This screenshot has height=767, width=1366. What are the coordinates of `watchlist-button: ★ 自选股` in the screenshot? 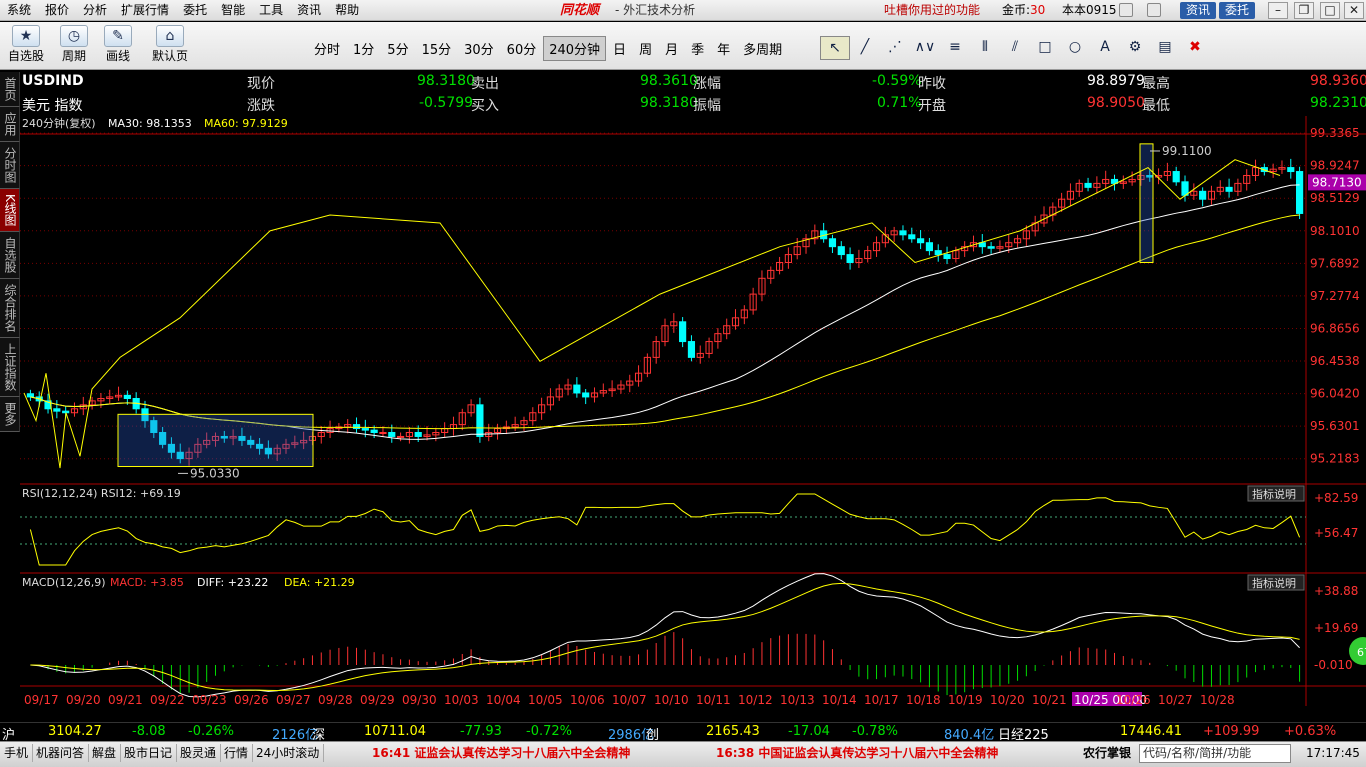 It's located at (26, 44).